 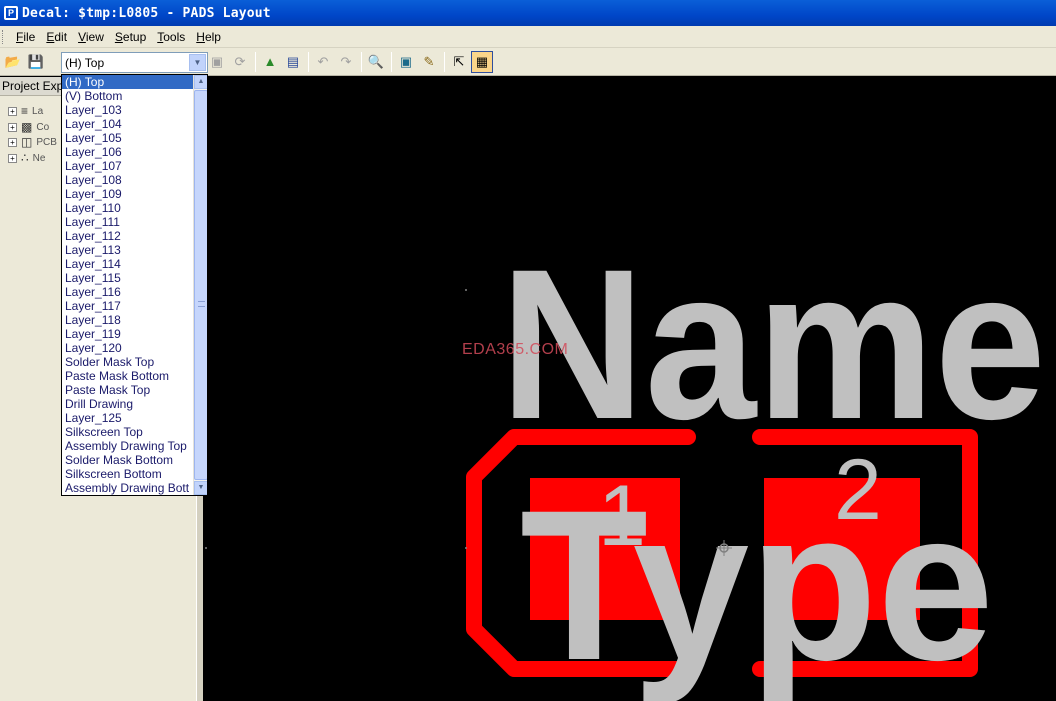 What do you see at coordinates (217, 62) in the screenshot?
I see `properties-icon: ▣` at bounding box center [217, 62].